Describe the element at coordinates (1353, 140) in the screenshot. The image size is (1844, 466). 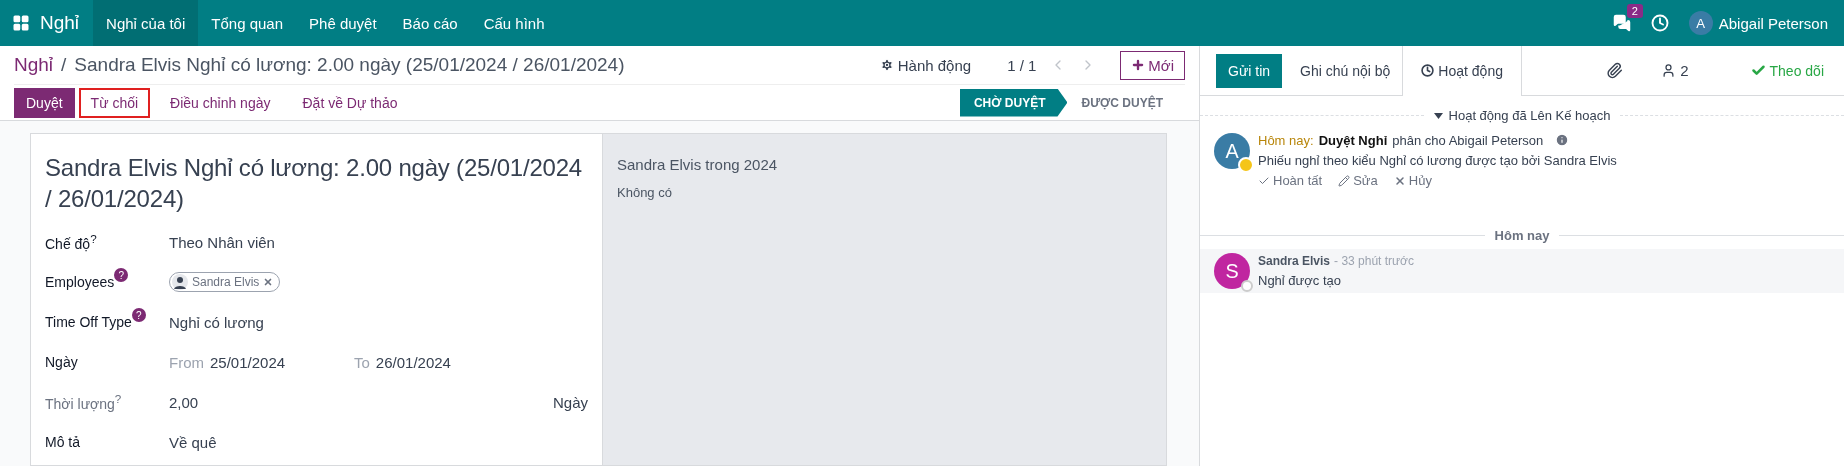
I see `activity-summary: Duyệt Nghỉ` at that location.